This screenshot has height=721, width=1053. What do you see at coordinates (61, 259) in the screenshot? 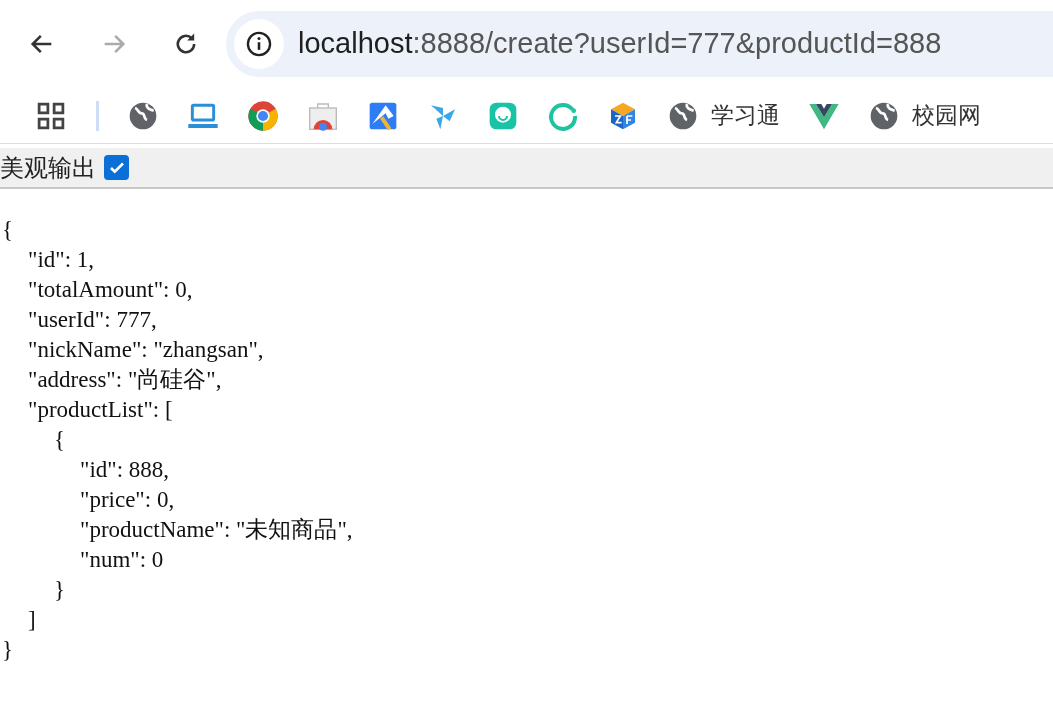
I see `json-line: "id": 1,` at bounding box center [61, 259].